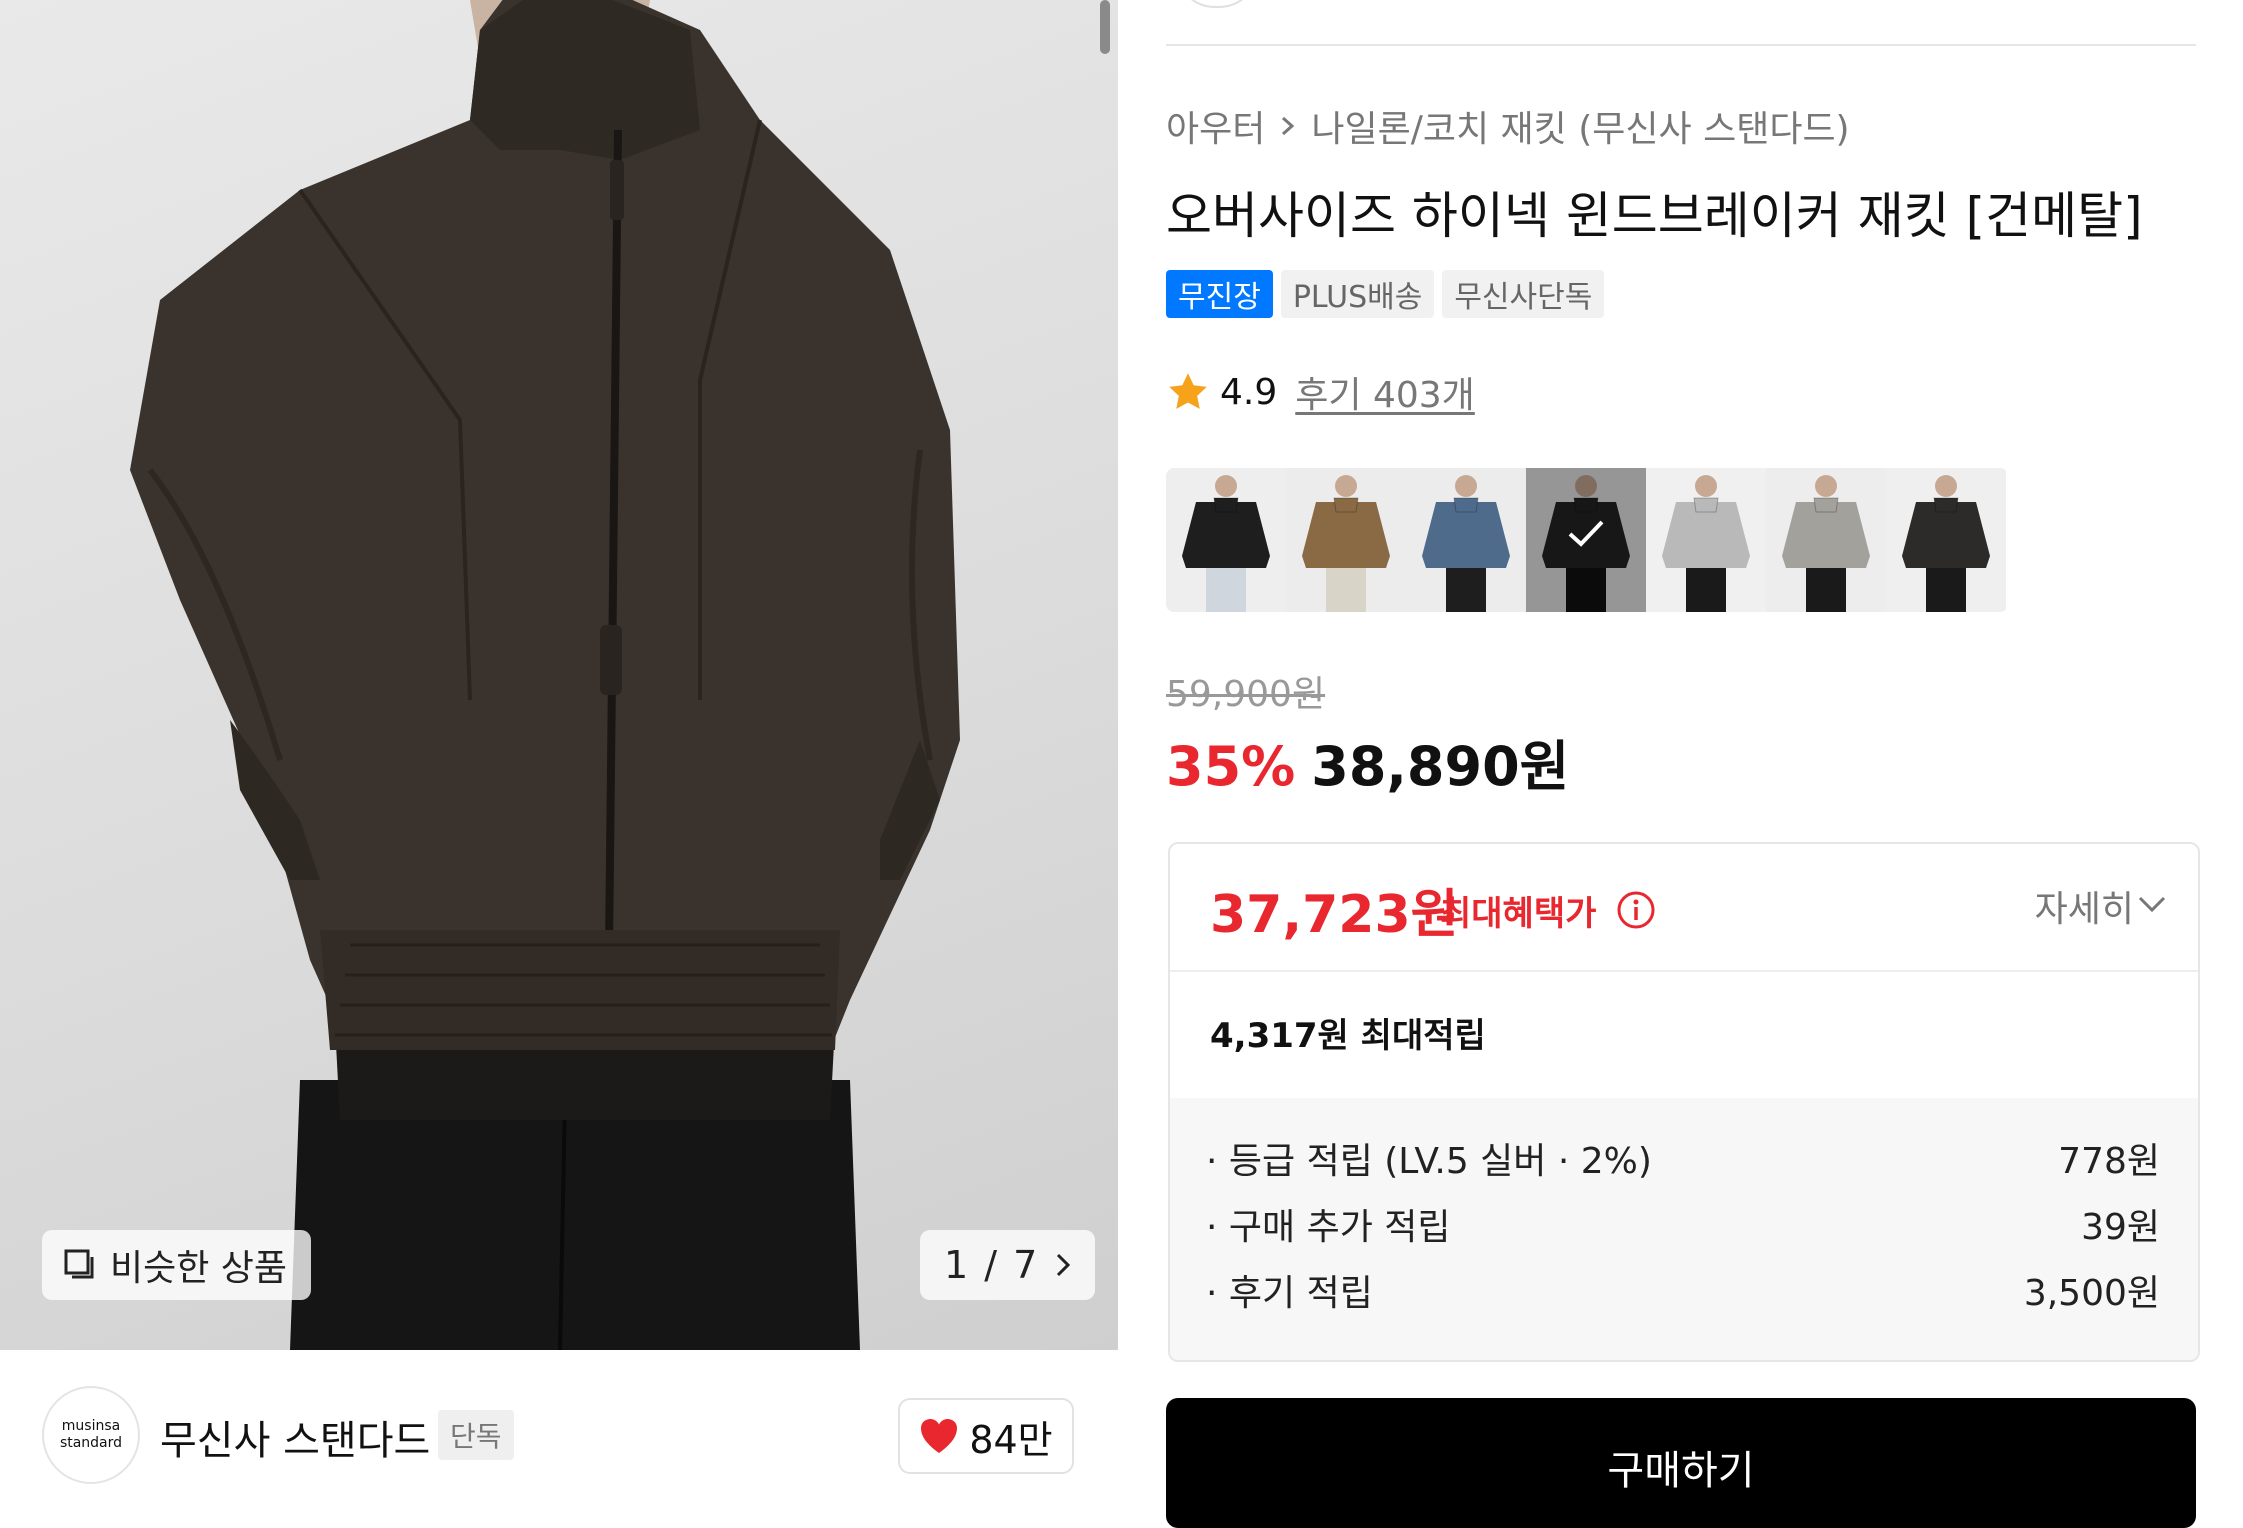 Image resolution: width=2243 pixels, height=1528 pixels. Describe the element at coordinates (1683, 1158) in the screenshot. I see `point-row-grade: · 등급 적립 (LV.5 실버 · 2%) 778원` at that location.